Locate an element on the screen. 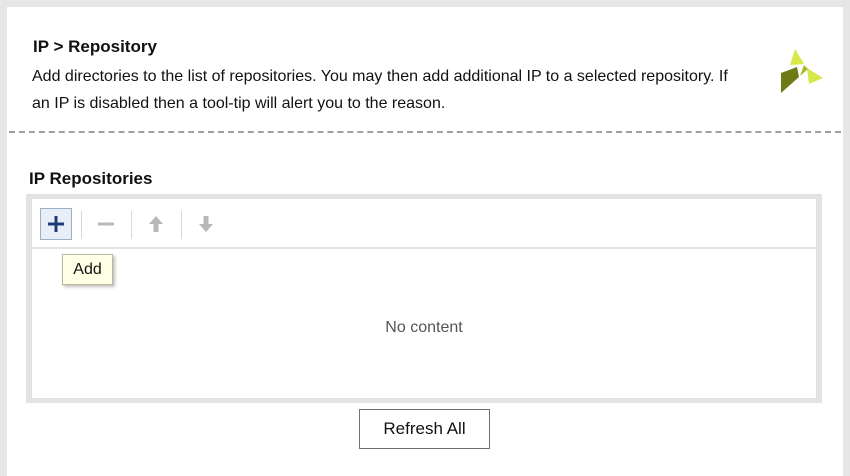  remove-repository-button is located at coordinates (106, 224).